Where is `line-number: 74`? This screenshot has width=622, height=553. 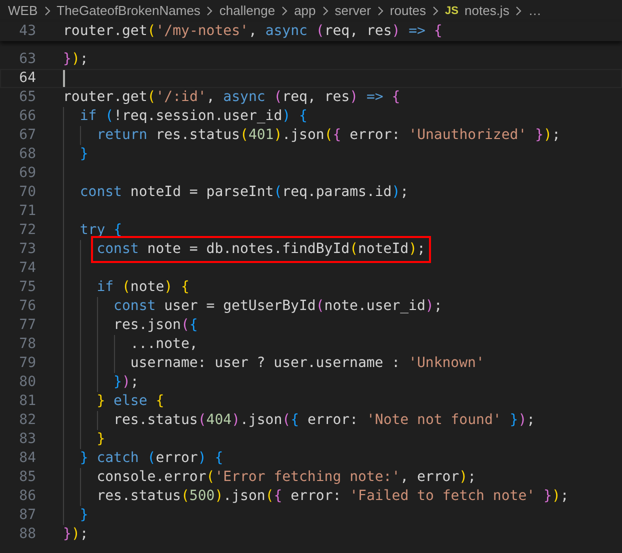
line-number: 74 is located at coordinates (27, 268).